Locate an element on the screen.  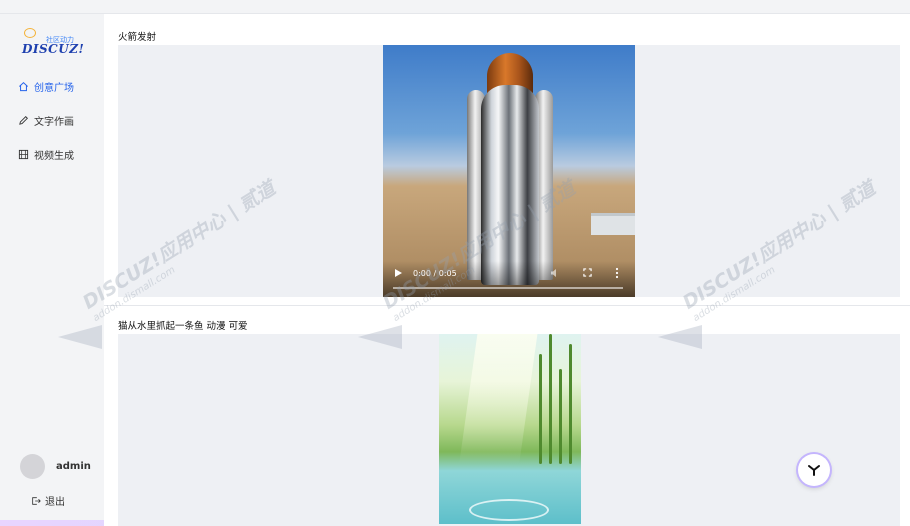
avatar is located at coordinates (32, 466).